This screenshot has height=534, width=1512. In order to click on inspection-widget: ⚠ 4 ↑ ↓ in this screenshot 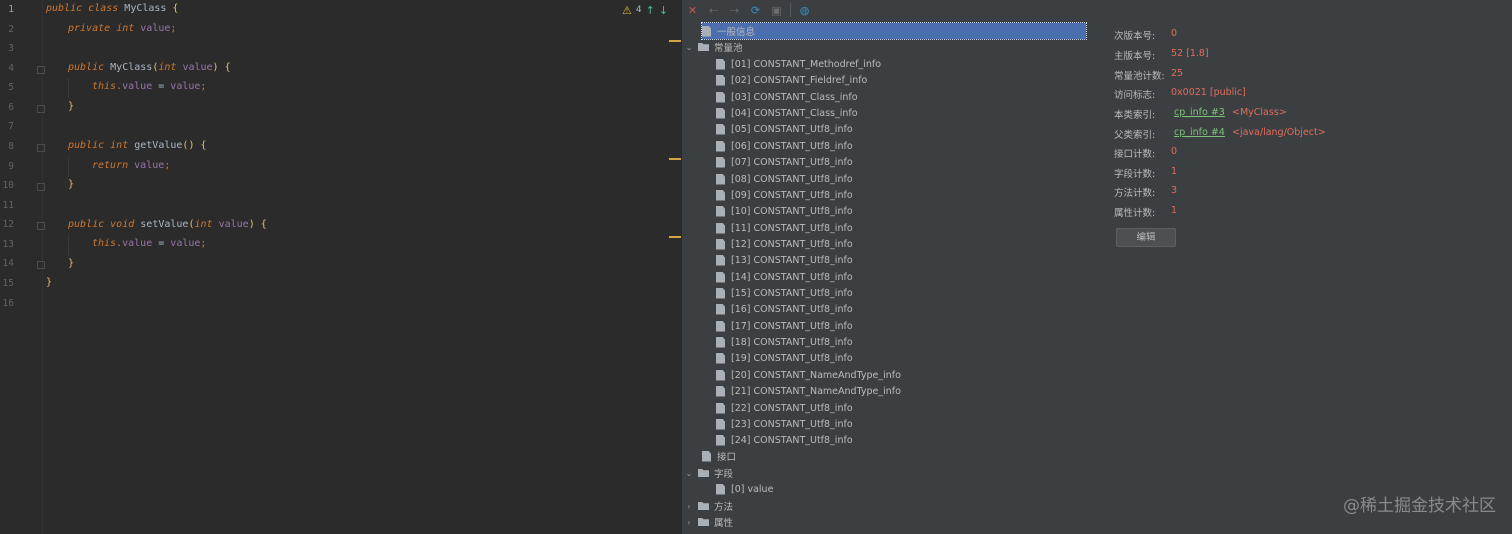, I will do `click(645, 10)`.